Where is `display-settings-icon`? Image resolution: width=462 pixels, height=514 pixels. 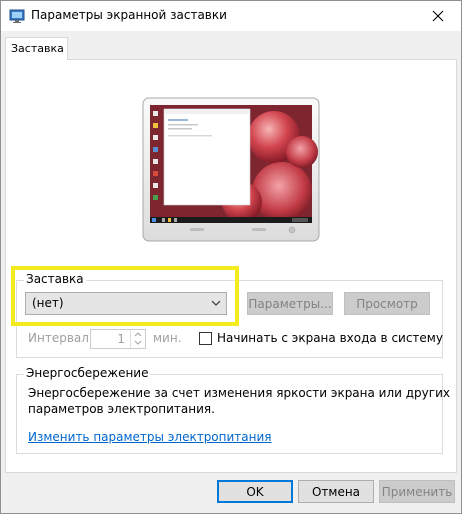
display-settings-icon is located at coordinates (17, 16).